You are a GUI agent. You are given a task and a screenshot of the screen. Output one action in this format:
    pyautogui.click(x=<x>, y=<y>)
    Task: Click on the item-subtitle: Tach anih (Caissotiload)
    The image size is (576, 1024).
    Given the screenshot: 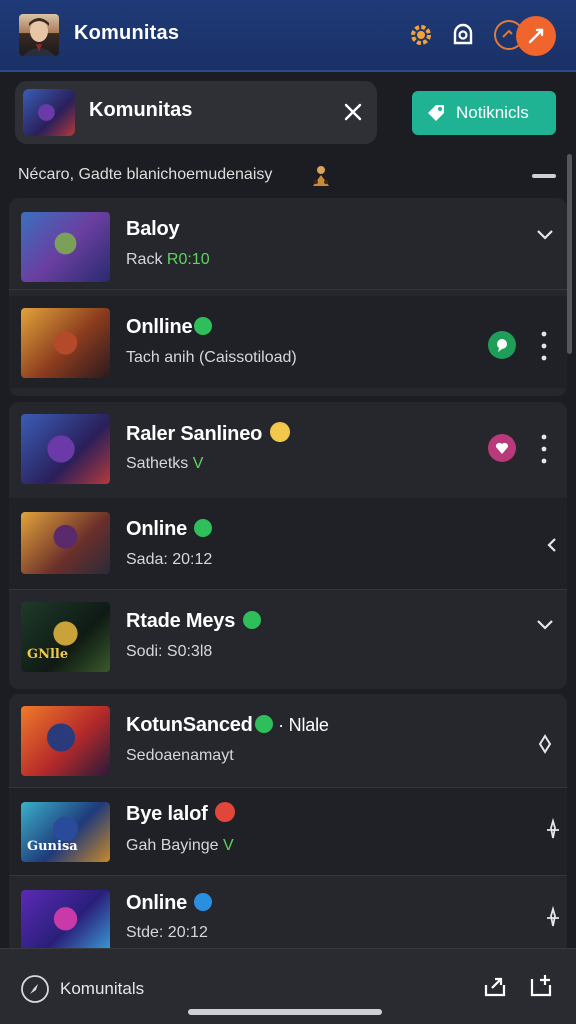 What is the action you would take?
    pyautogui.click(x=211, y=357)
    